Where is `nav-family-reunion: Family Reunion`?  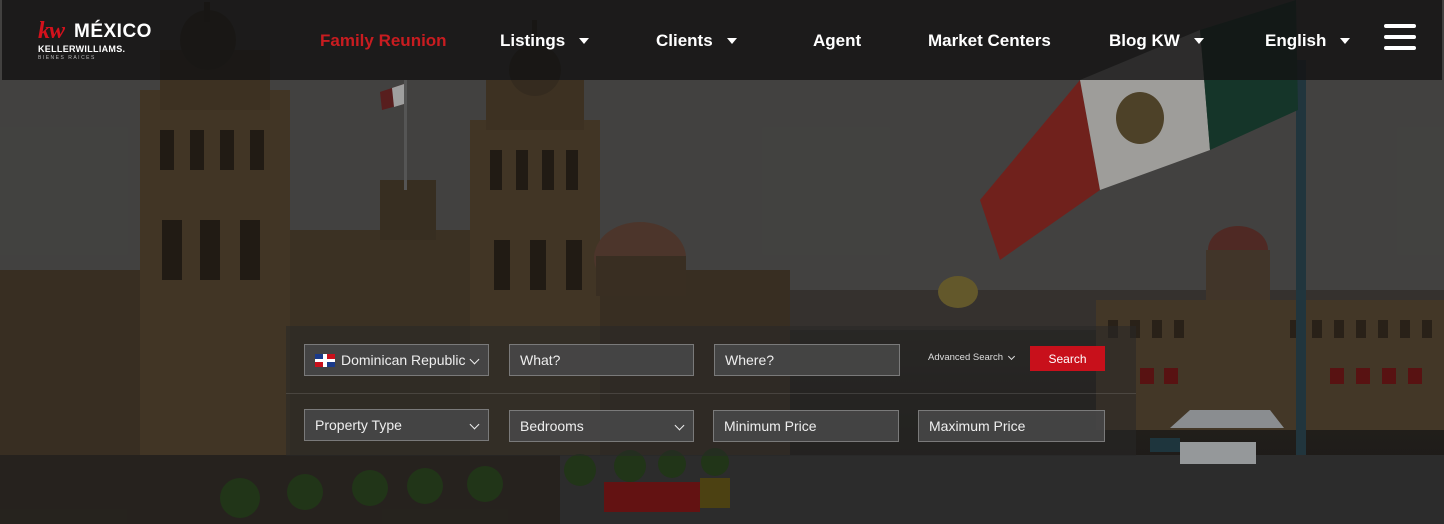 nav-family-reunion: Family Reunion is located at coordinates (383, 41).